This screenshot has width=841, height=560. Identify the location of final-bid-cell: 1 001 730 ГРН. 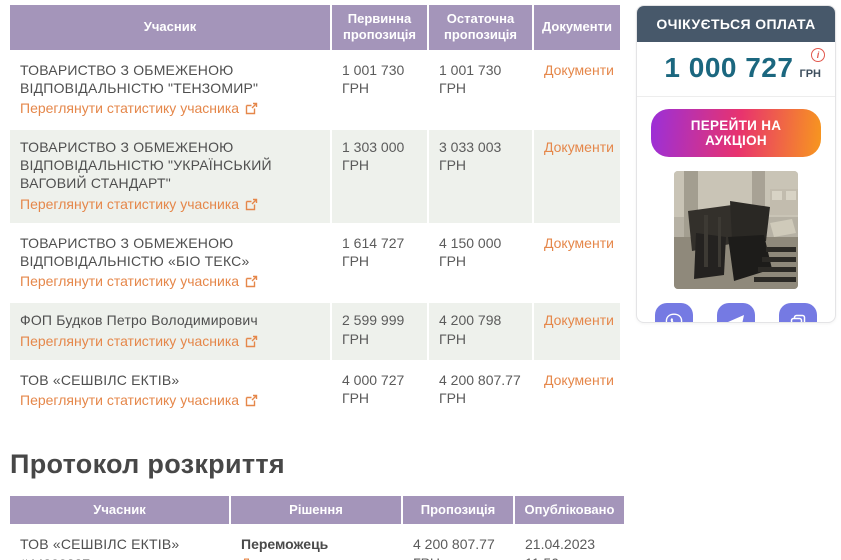
(470, 78).